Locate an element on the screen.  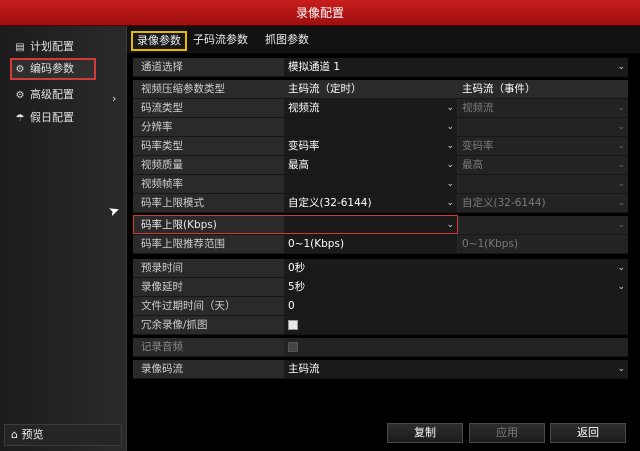
resolution-row: 分辨率 ⌄ ⌄ is located at coordinates (380, 127).